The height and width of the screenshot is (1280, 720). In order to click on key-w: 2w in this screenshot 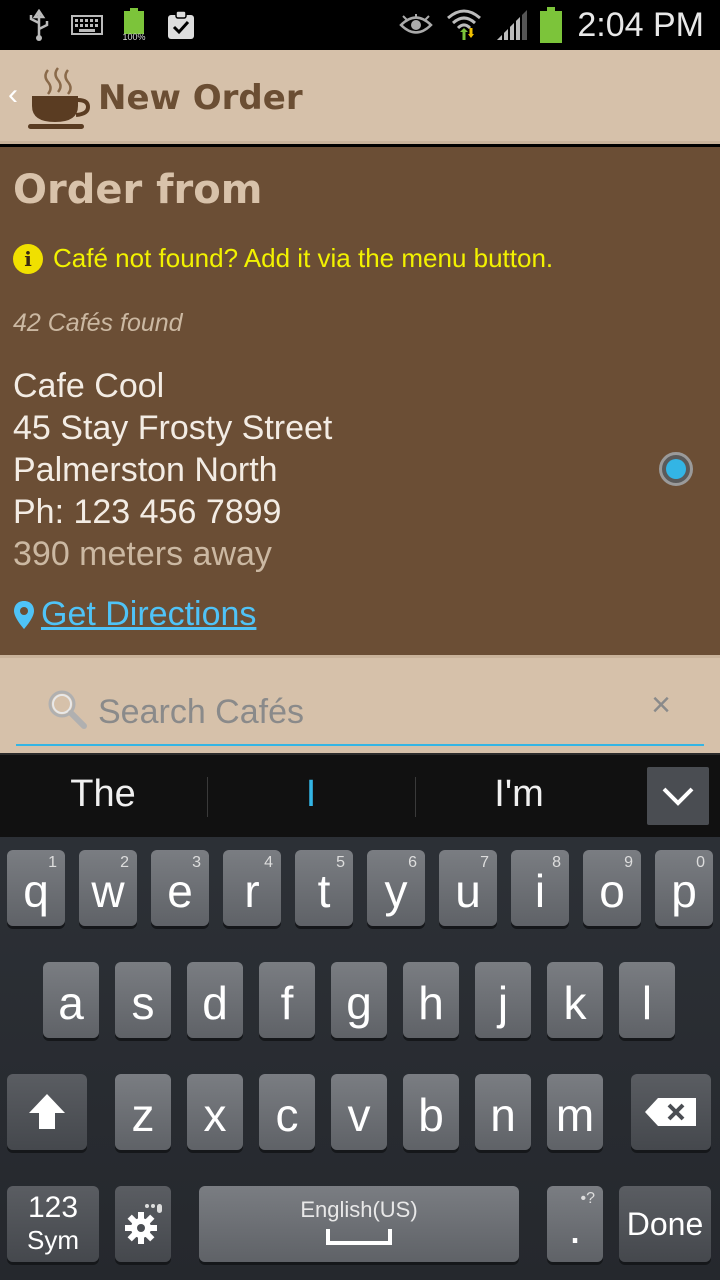, I will do `click(108, 888)`.